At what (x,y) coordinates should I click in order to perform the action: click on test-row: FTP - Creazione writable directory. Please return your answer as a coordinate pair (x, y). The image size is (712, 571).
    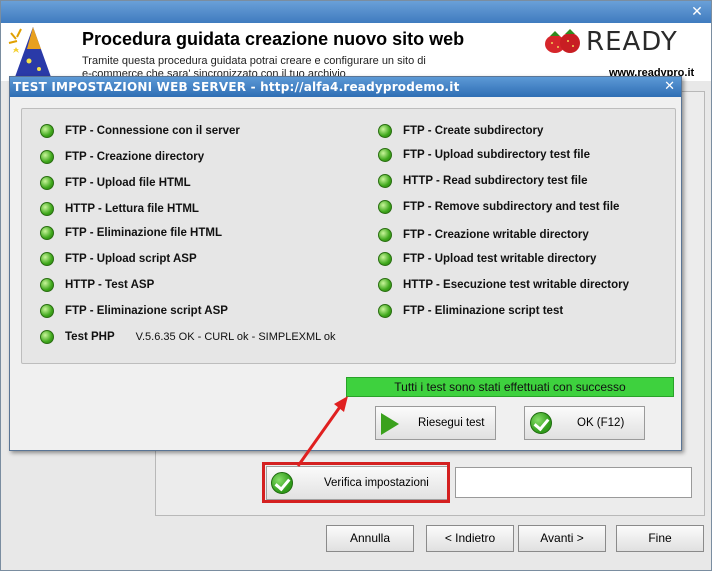
    Looking at the image, I should click on (483, 235).